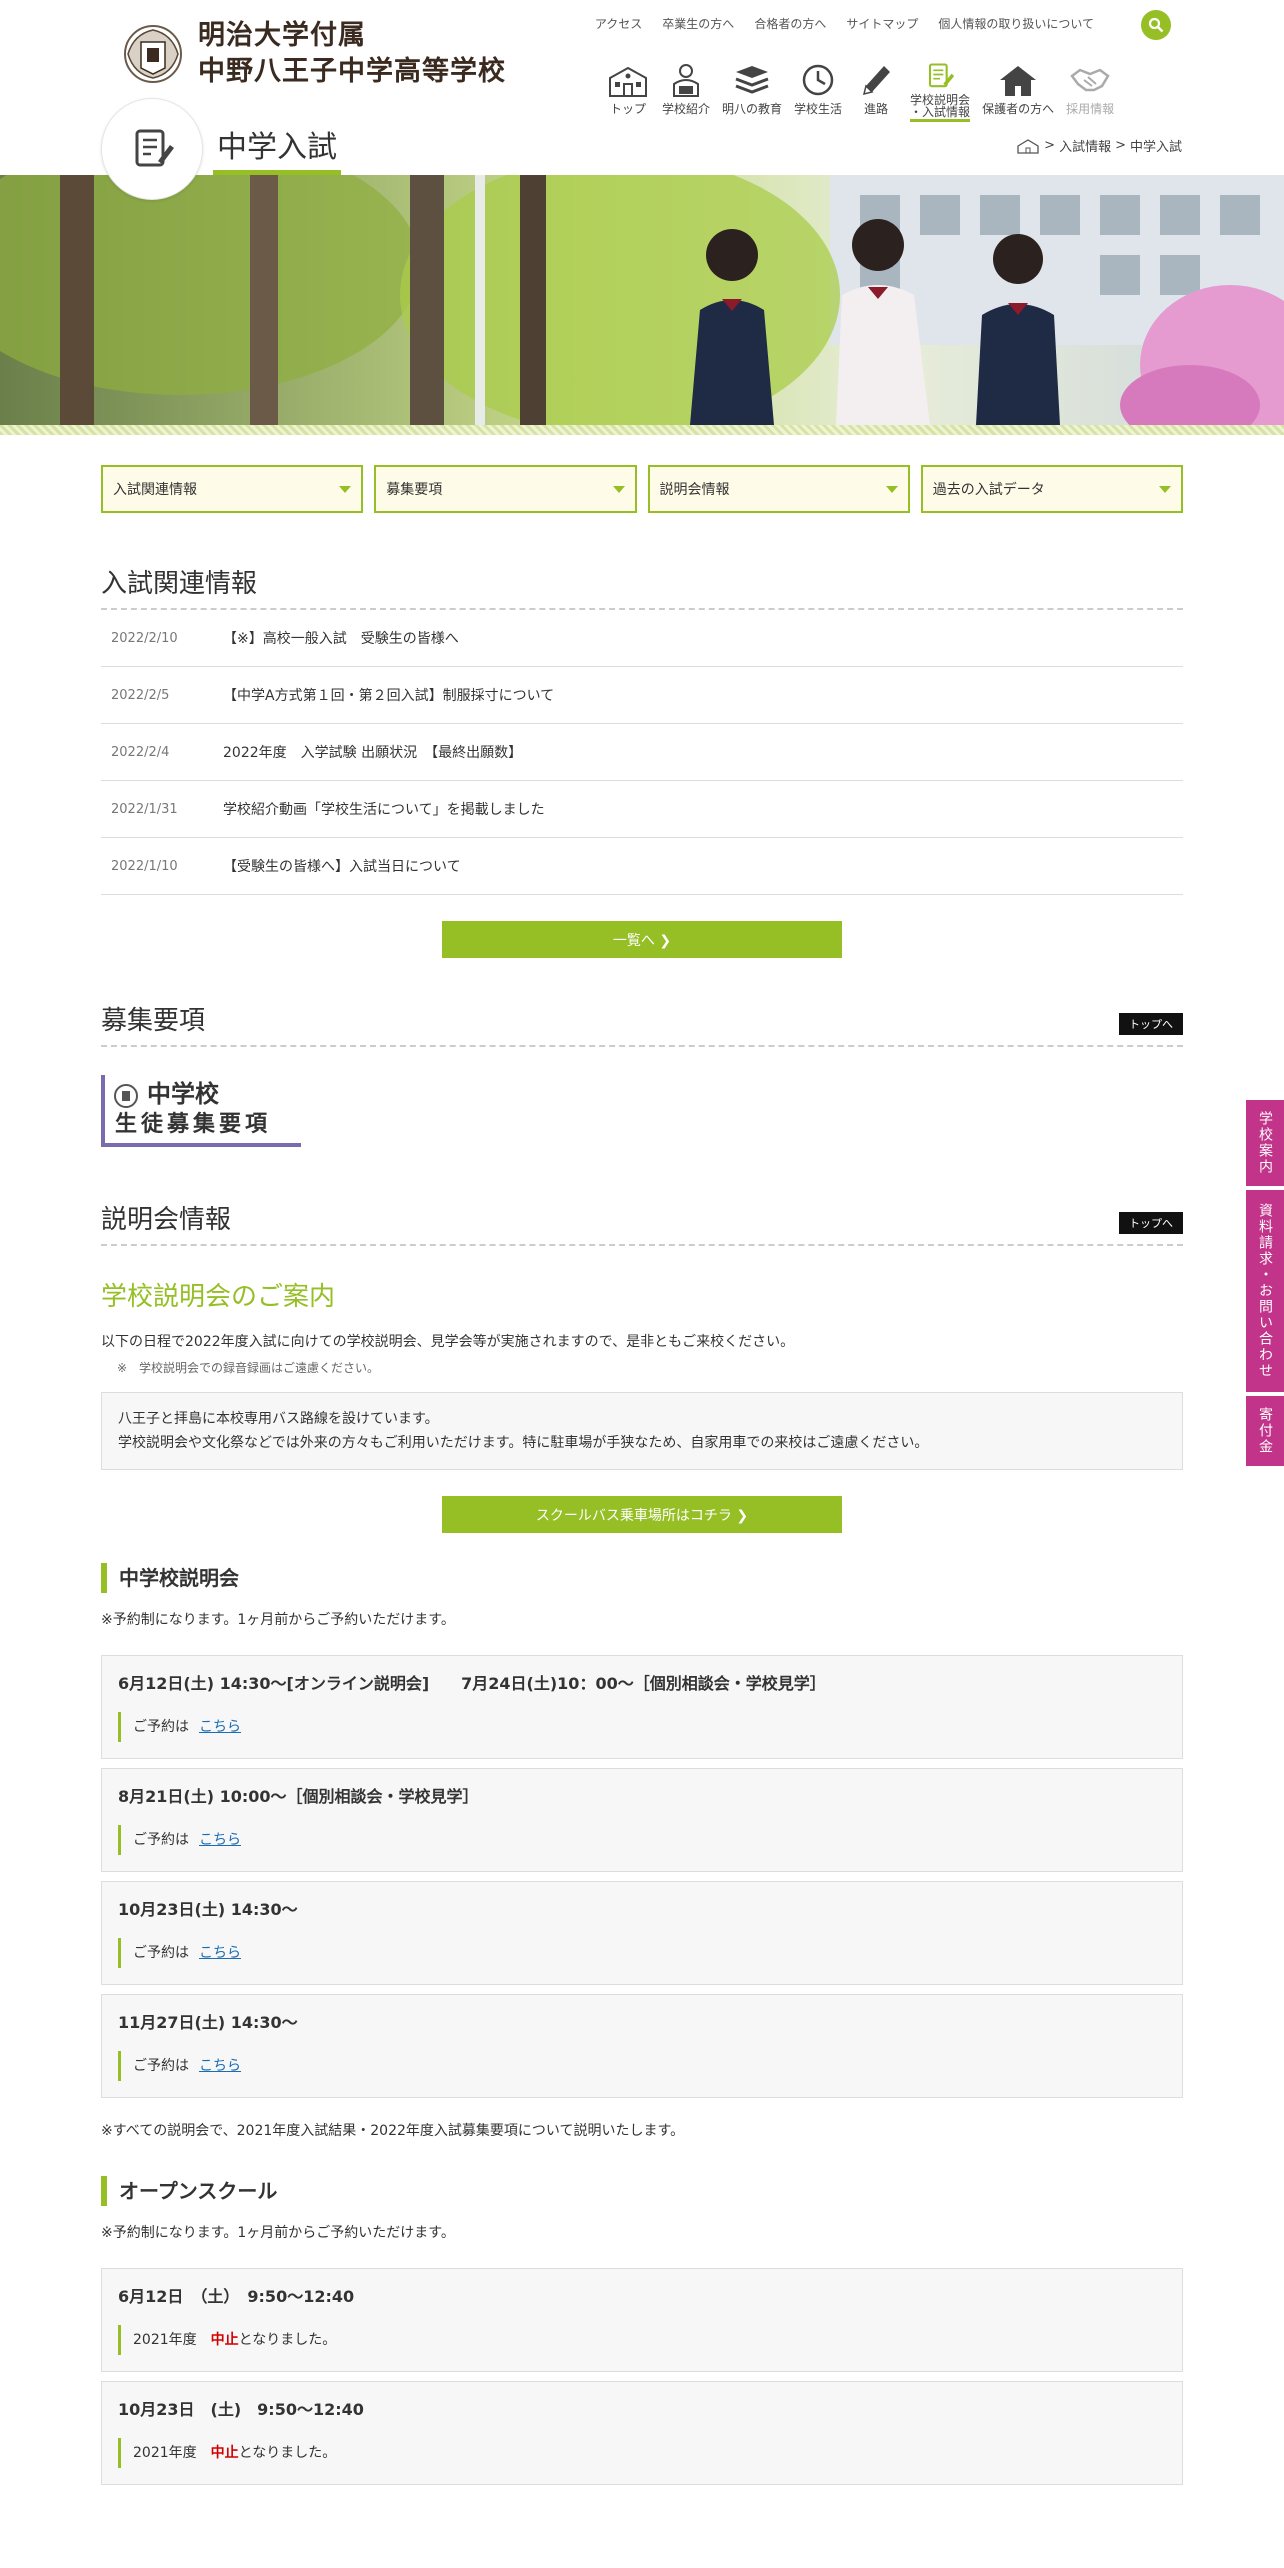 This screenshot has height=2568, width=1284. Describe the element at coordinates (618, 24) in the screenshot. I see `utility-link-access: アクセス` at that location.